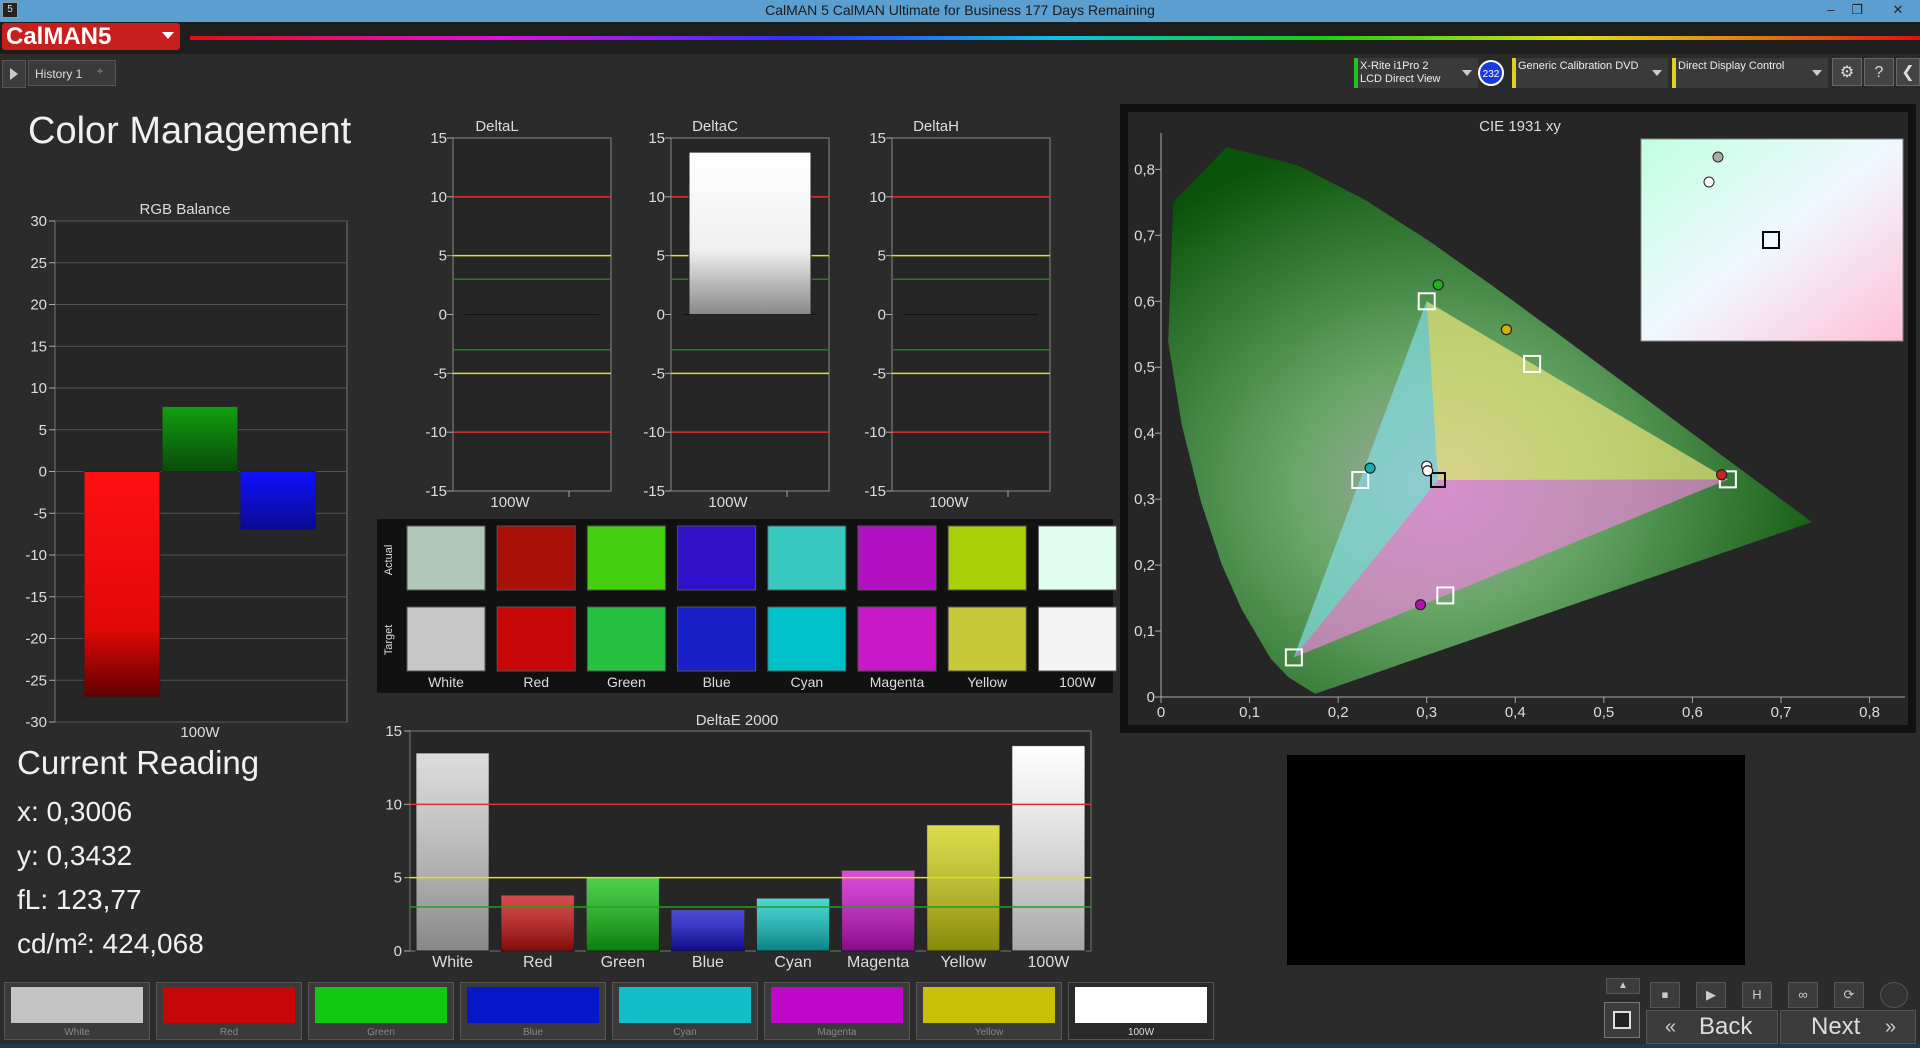 The width and height of the screenshot is (1920, 1048). Describe the element at coordinates (792, 962) in the screenshot. I see `deltae-category-label: Cyan` at that location.